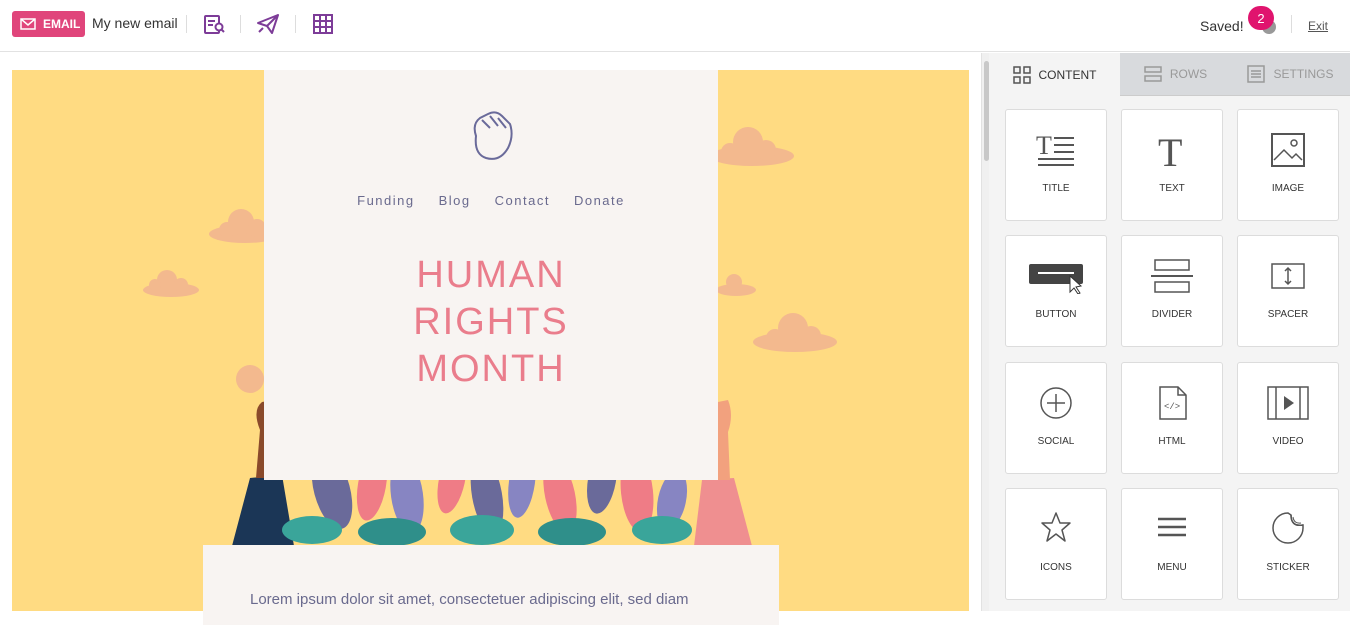 This screenshot has height=625, width=1350. I want to click on preview-icon, so click(214, 24).